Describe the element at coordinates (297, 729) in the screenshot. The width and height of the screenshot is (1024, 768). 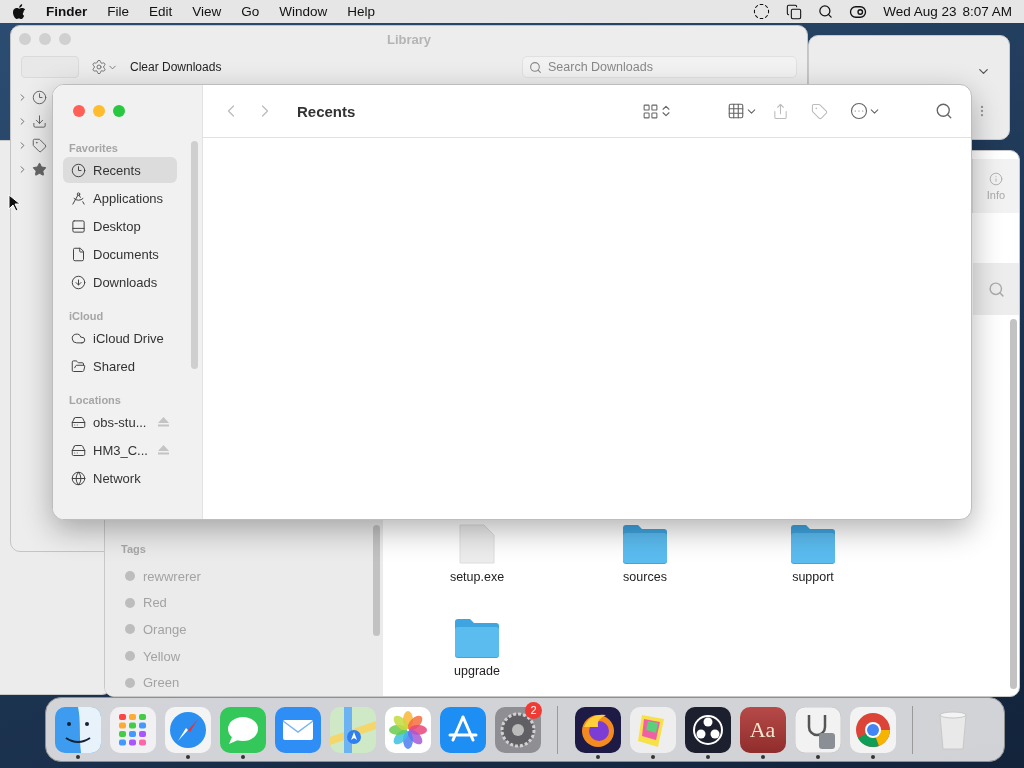
I see `envelope-icon` at that location.